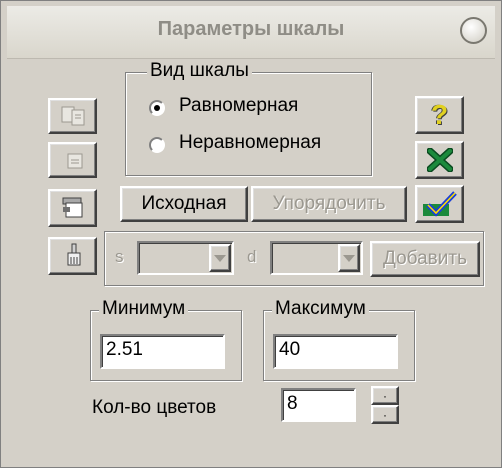 This screenshot has height=468, width=502. I want to click on spin-down-button: ·, so click(385, 414).